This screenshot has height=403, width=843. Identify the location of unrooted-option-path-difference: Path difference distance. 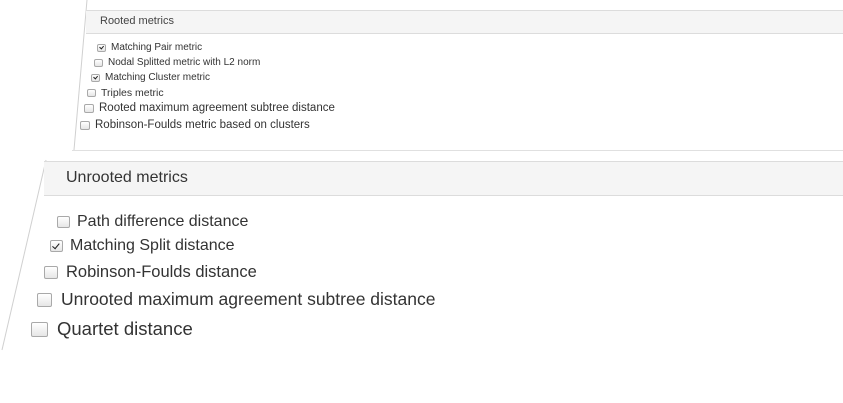
(152, 222).